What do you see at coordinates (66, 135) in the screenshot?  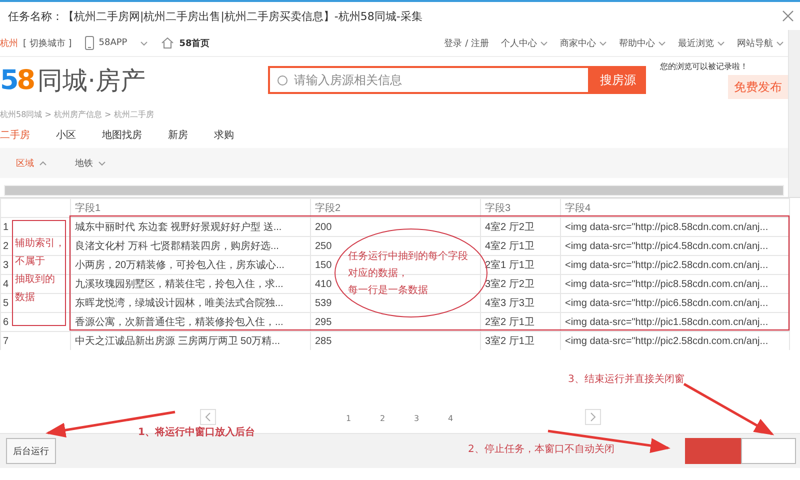 I see `nav-tab: 小区` at bounding box center [66, 135].